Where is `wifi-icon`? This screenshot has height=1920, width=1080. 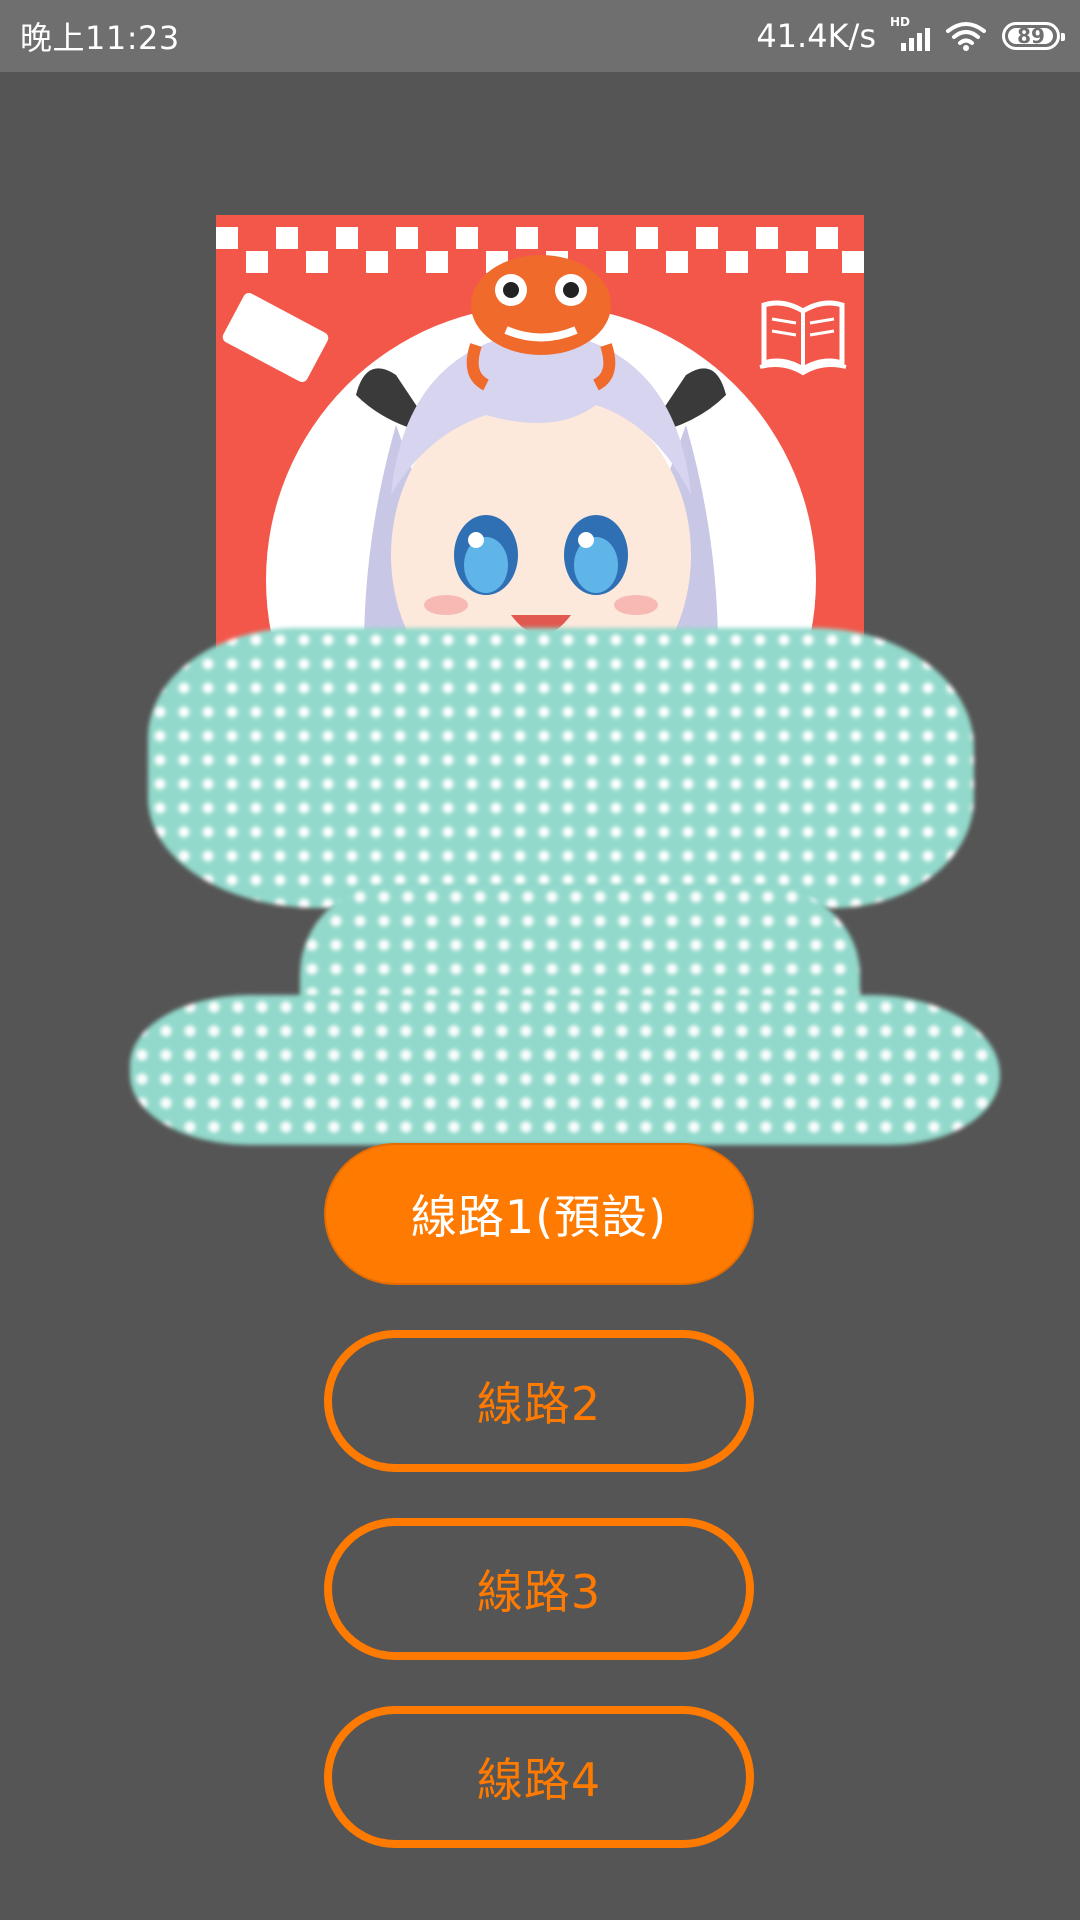 wifi-icon is located at coordinates (966, 36).